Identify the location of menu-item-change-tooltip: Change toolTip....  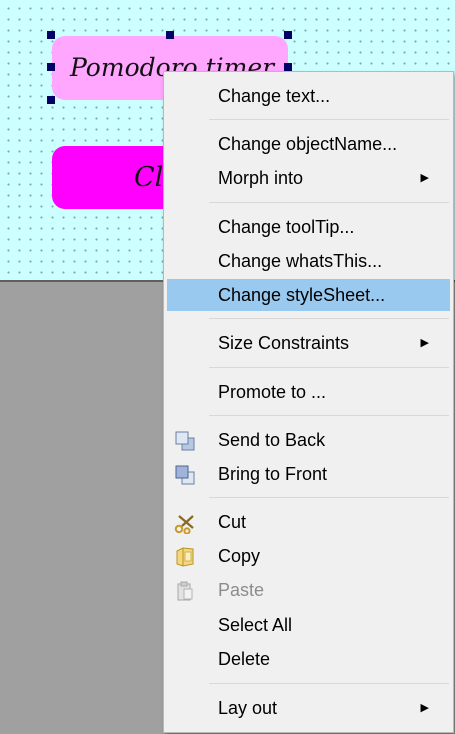
(308, 227).